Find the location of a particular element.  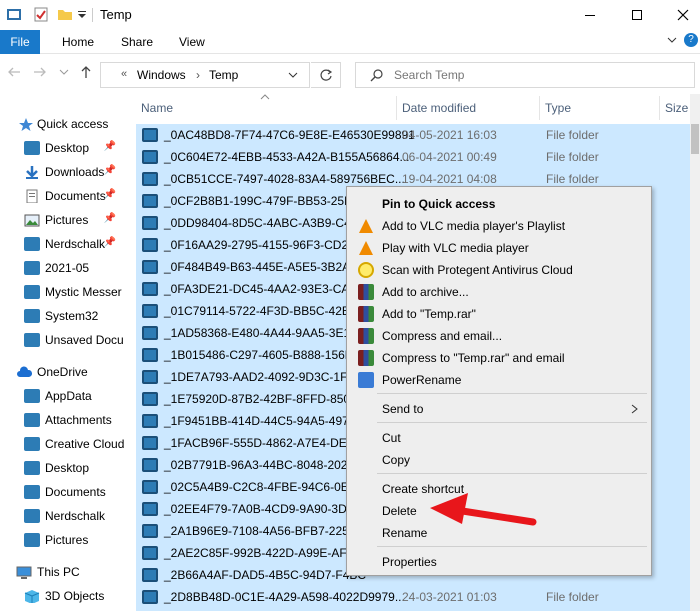

sidebar-item-creative-cloud: Creative Cloud is located at coordinates (62, 444).